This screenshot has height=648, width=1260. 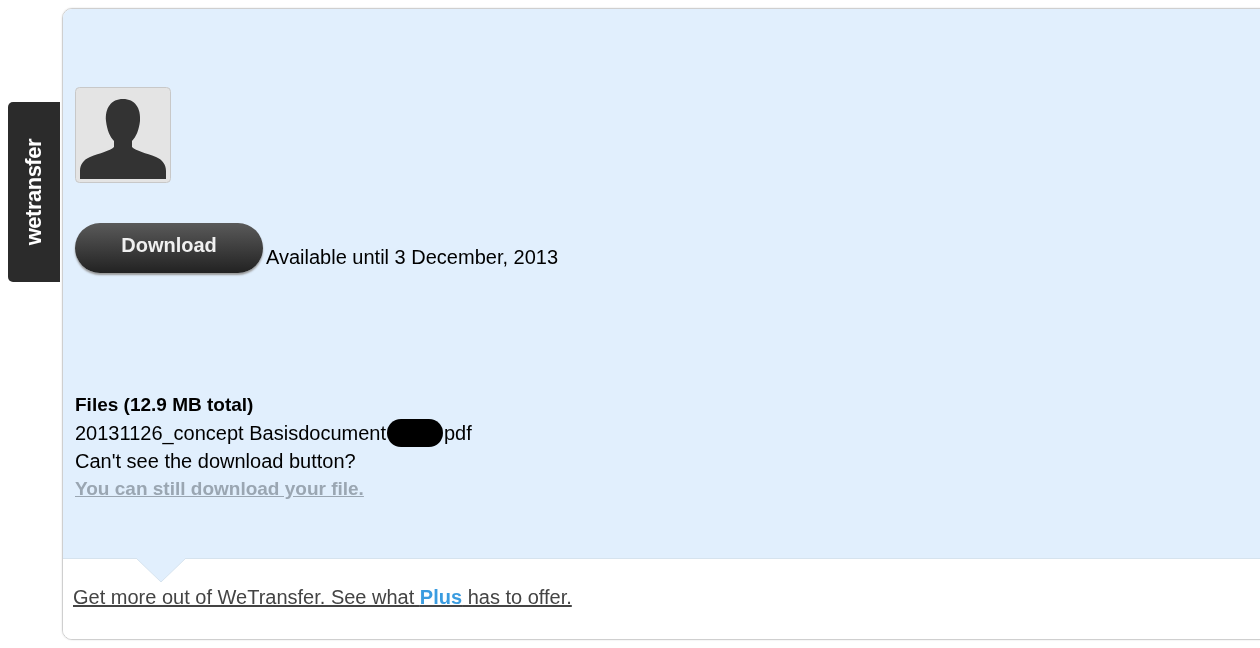 I want to click on files-heading: Files (12.9 MB total), so click(x=164, y=405).